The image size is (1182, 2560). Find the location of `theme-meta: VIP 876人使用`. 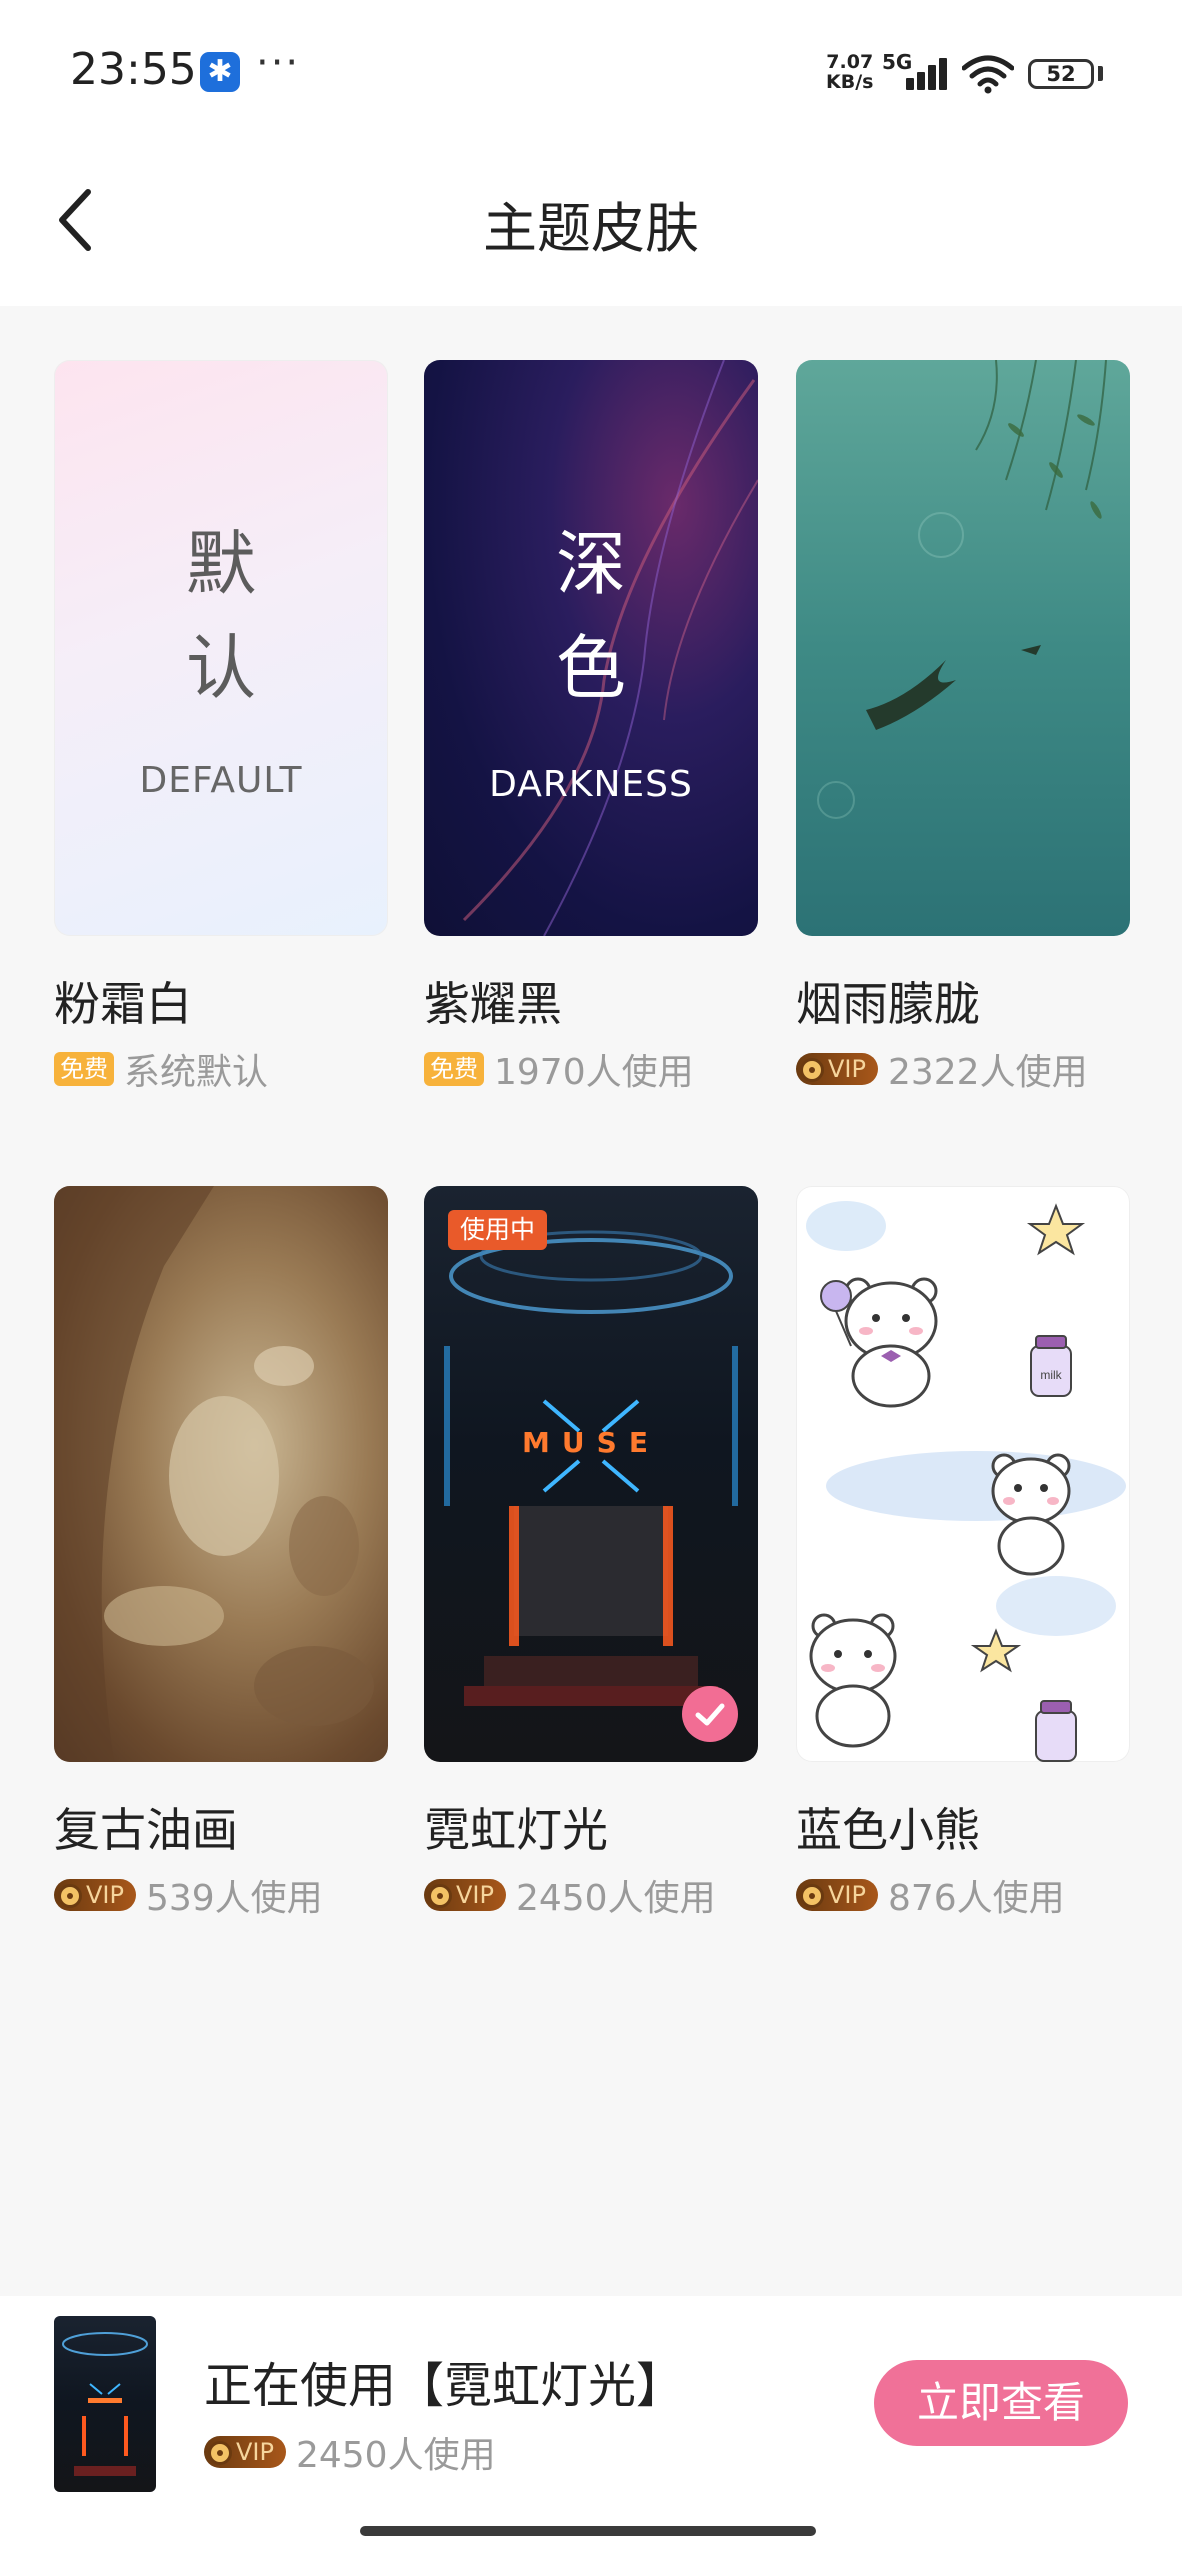

theme-meta: VIP 876人使用 is located at coordinates (930, 1894).